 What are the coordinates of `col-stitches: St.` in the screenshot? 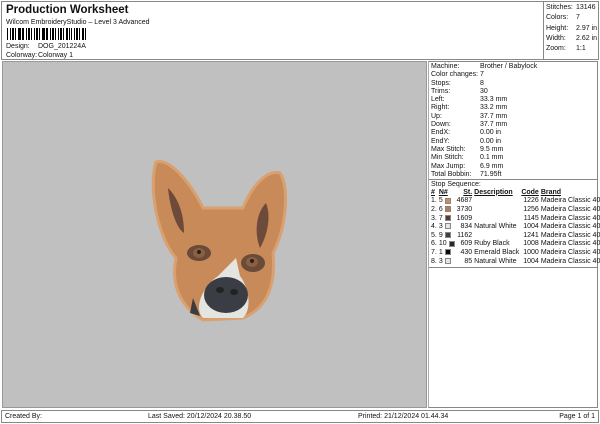 It's located at (468, 192).